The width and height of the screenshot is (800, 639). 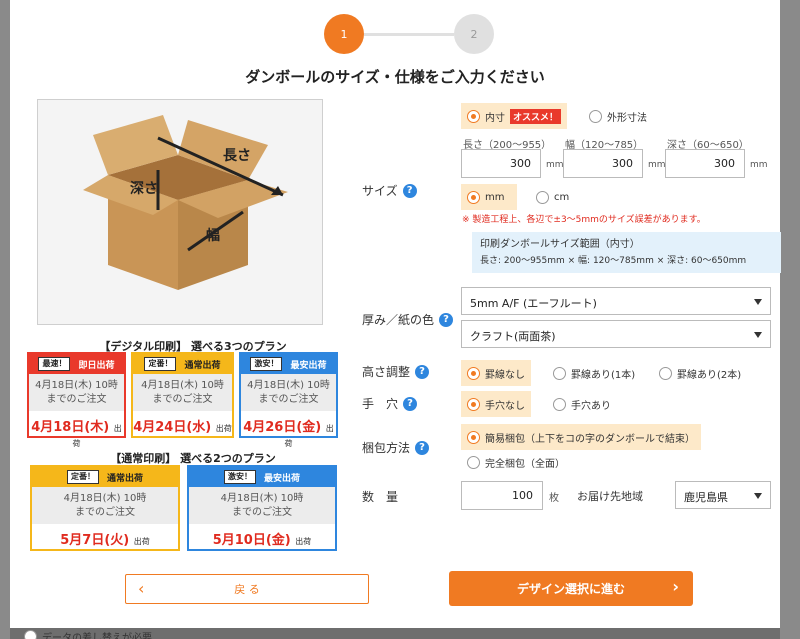 I want to click on quantity-label: 数 量, so click(x=380, y=497).